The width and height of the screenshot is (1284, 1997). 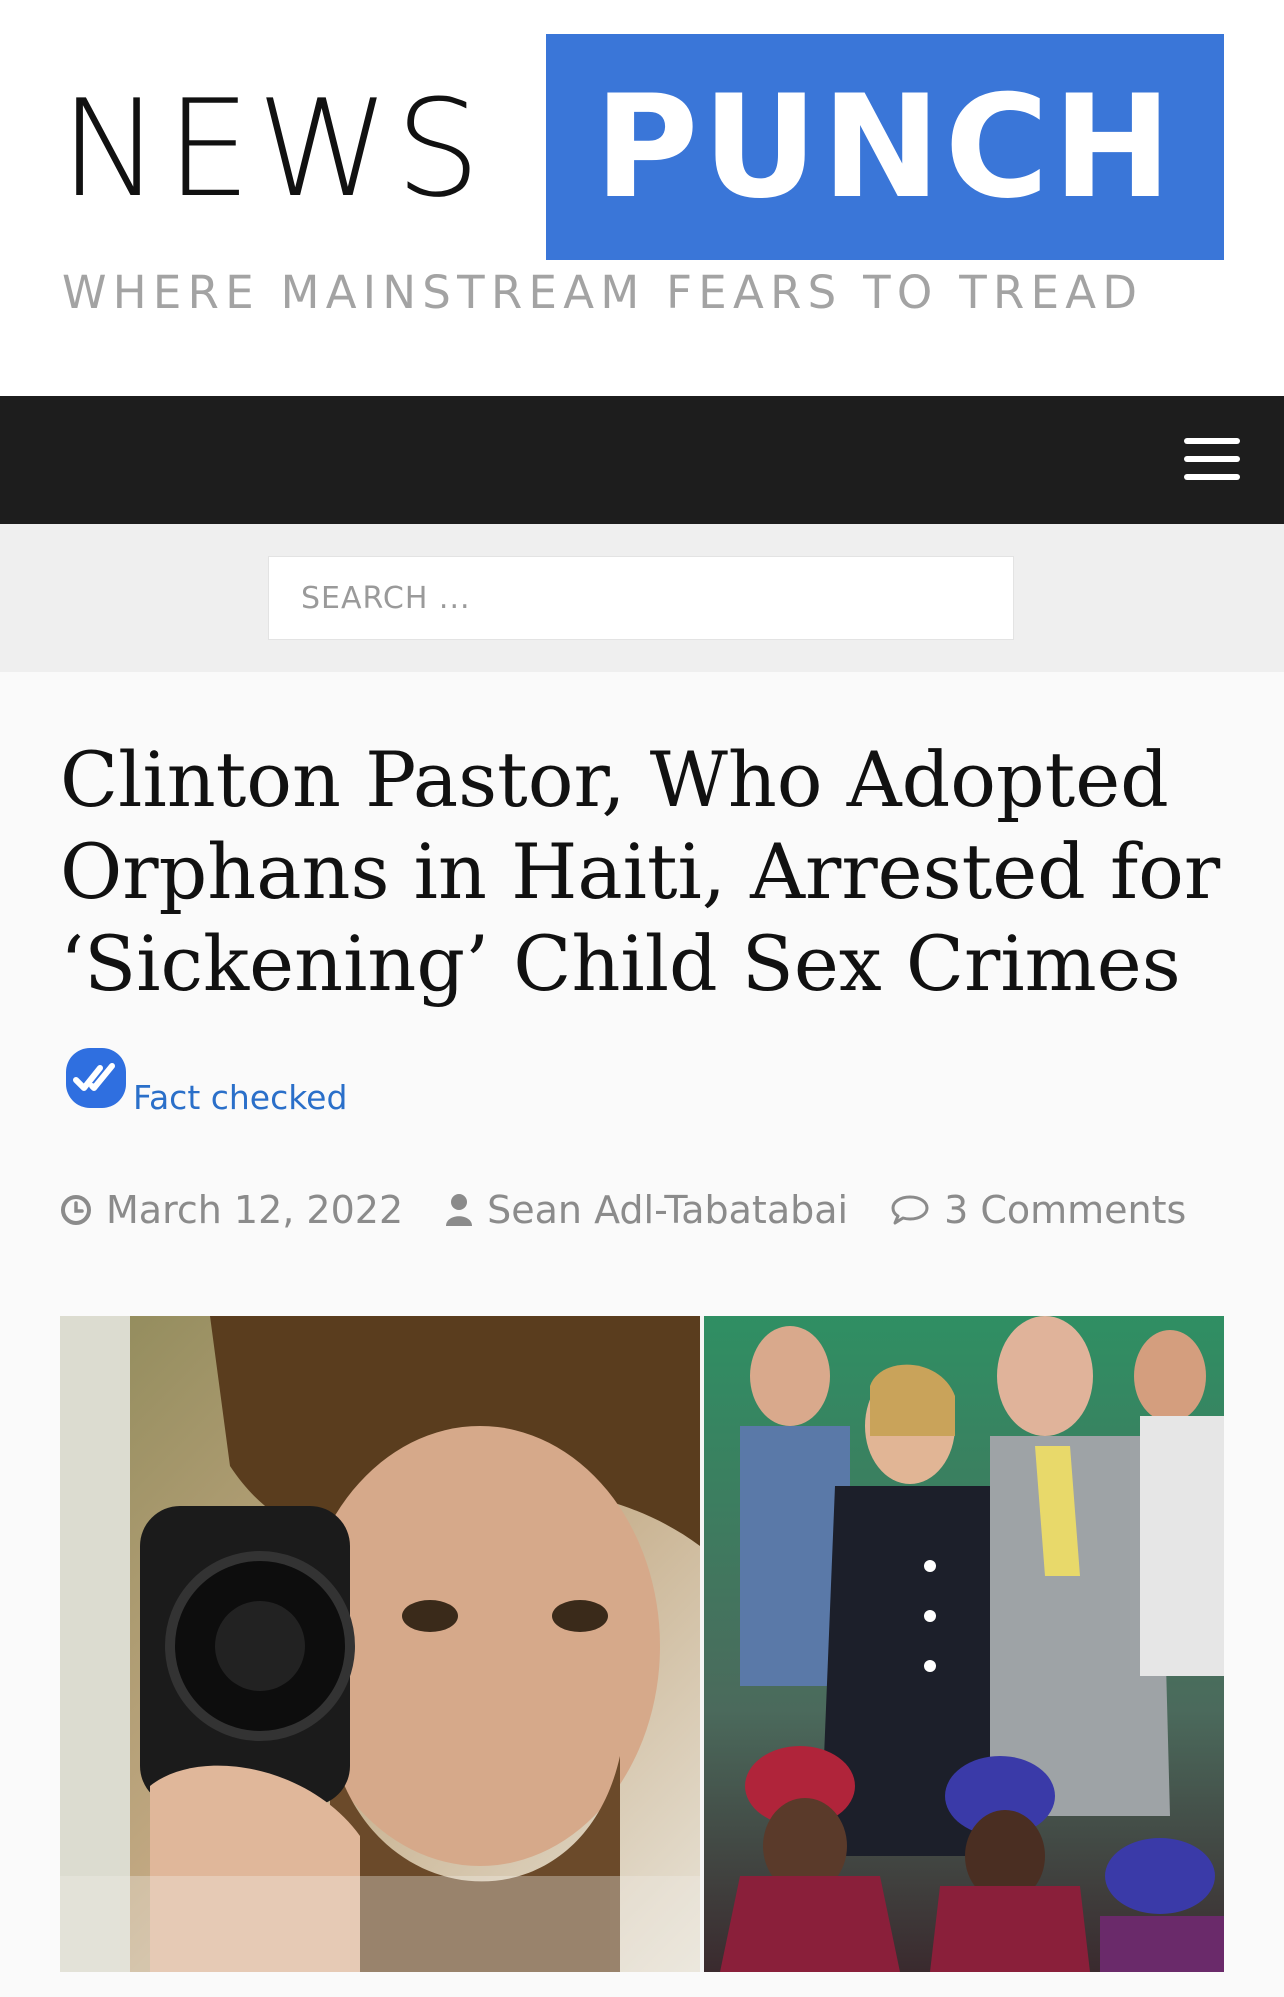 I want to click on post-comments-count: 3 Comments, so click(x=1065, y=1210).